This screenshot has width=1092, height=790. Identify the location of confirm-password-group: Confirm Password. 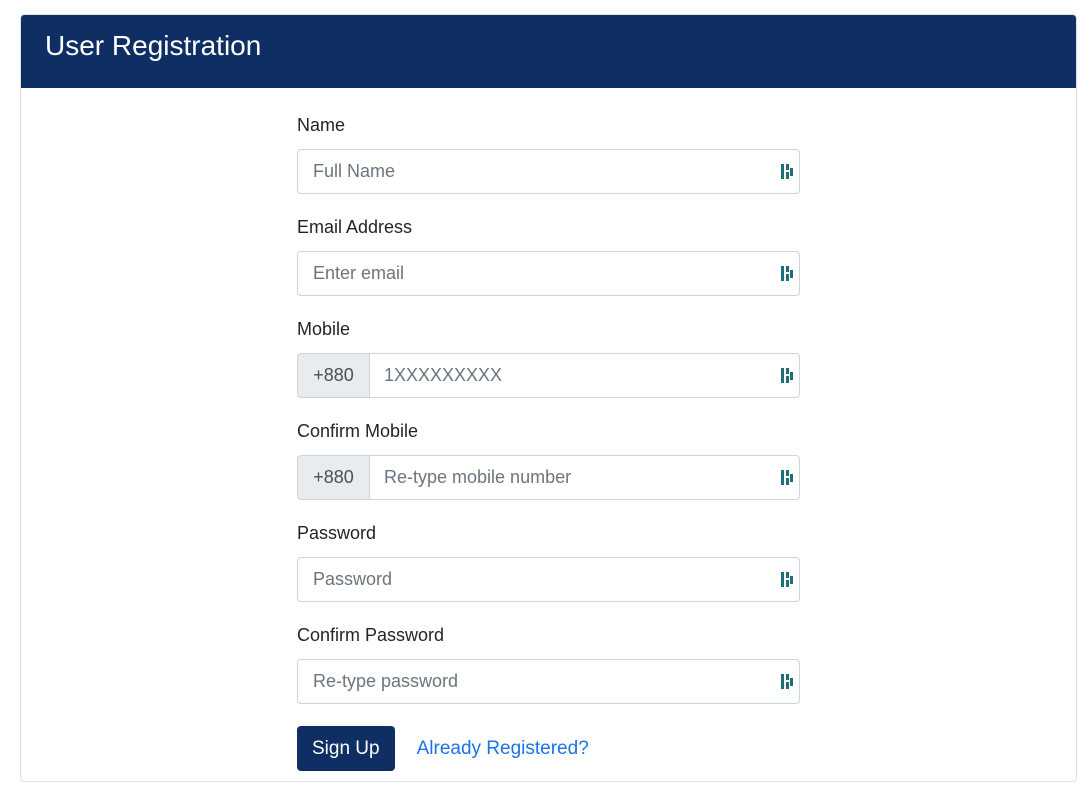
(548, 664).